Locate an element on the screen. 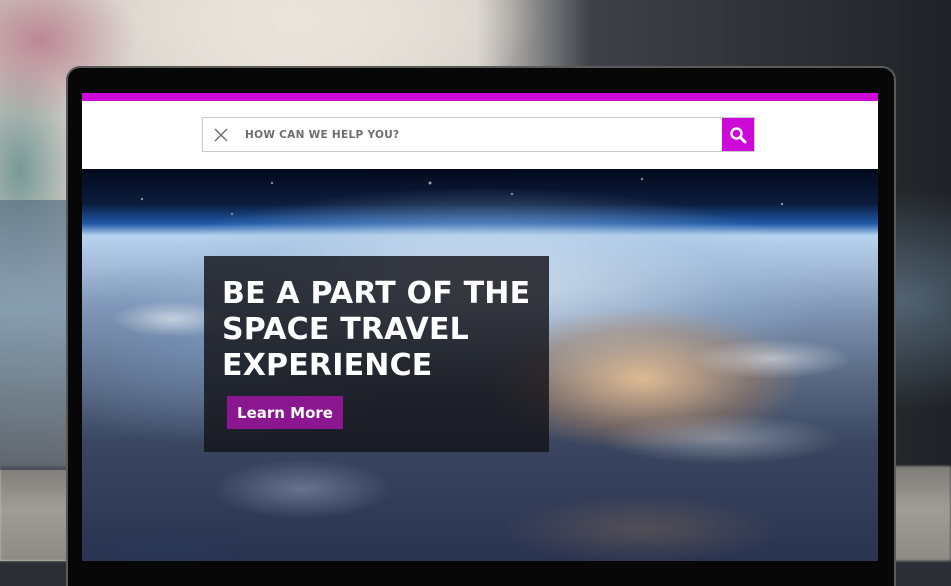 The width and height of the screenshot is (951, 586). learn-more-button: Learn More is located at coordinates (285, 412).